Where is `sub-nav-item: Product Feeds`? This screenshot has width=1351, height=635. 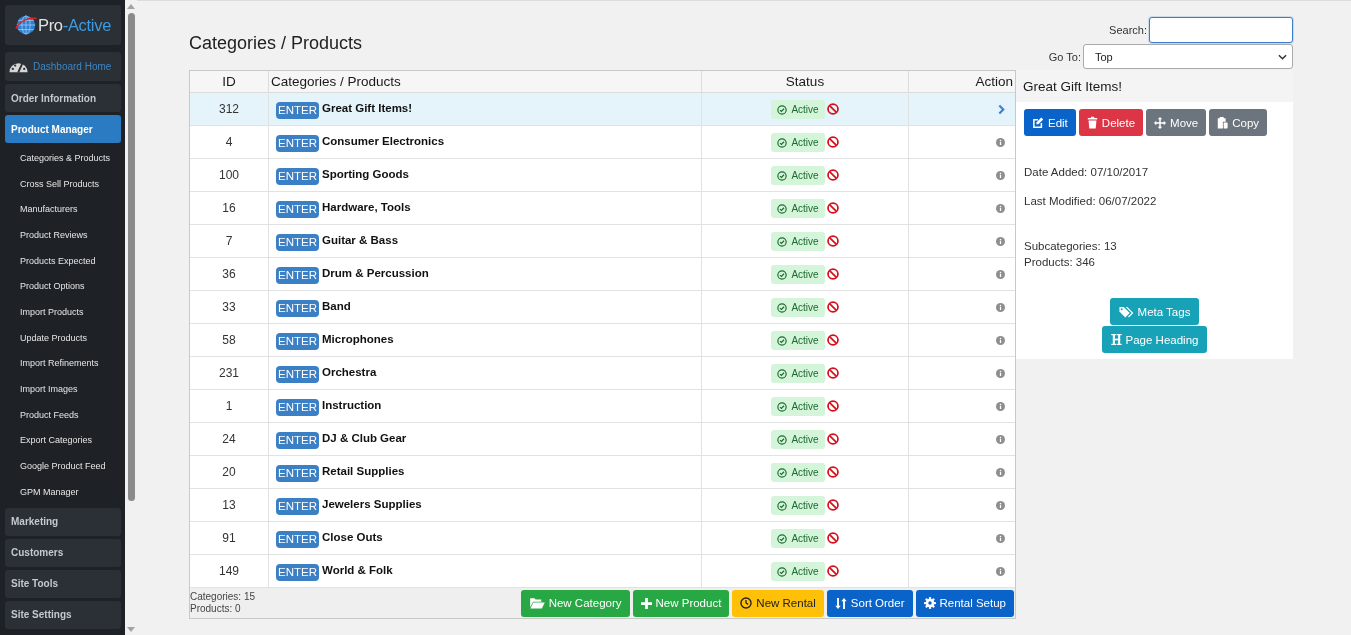 sub-nav-item: Product Feeds is located at coordinates (63, 414).